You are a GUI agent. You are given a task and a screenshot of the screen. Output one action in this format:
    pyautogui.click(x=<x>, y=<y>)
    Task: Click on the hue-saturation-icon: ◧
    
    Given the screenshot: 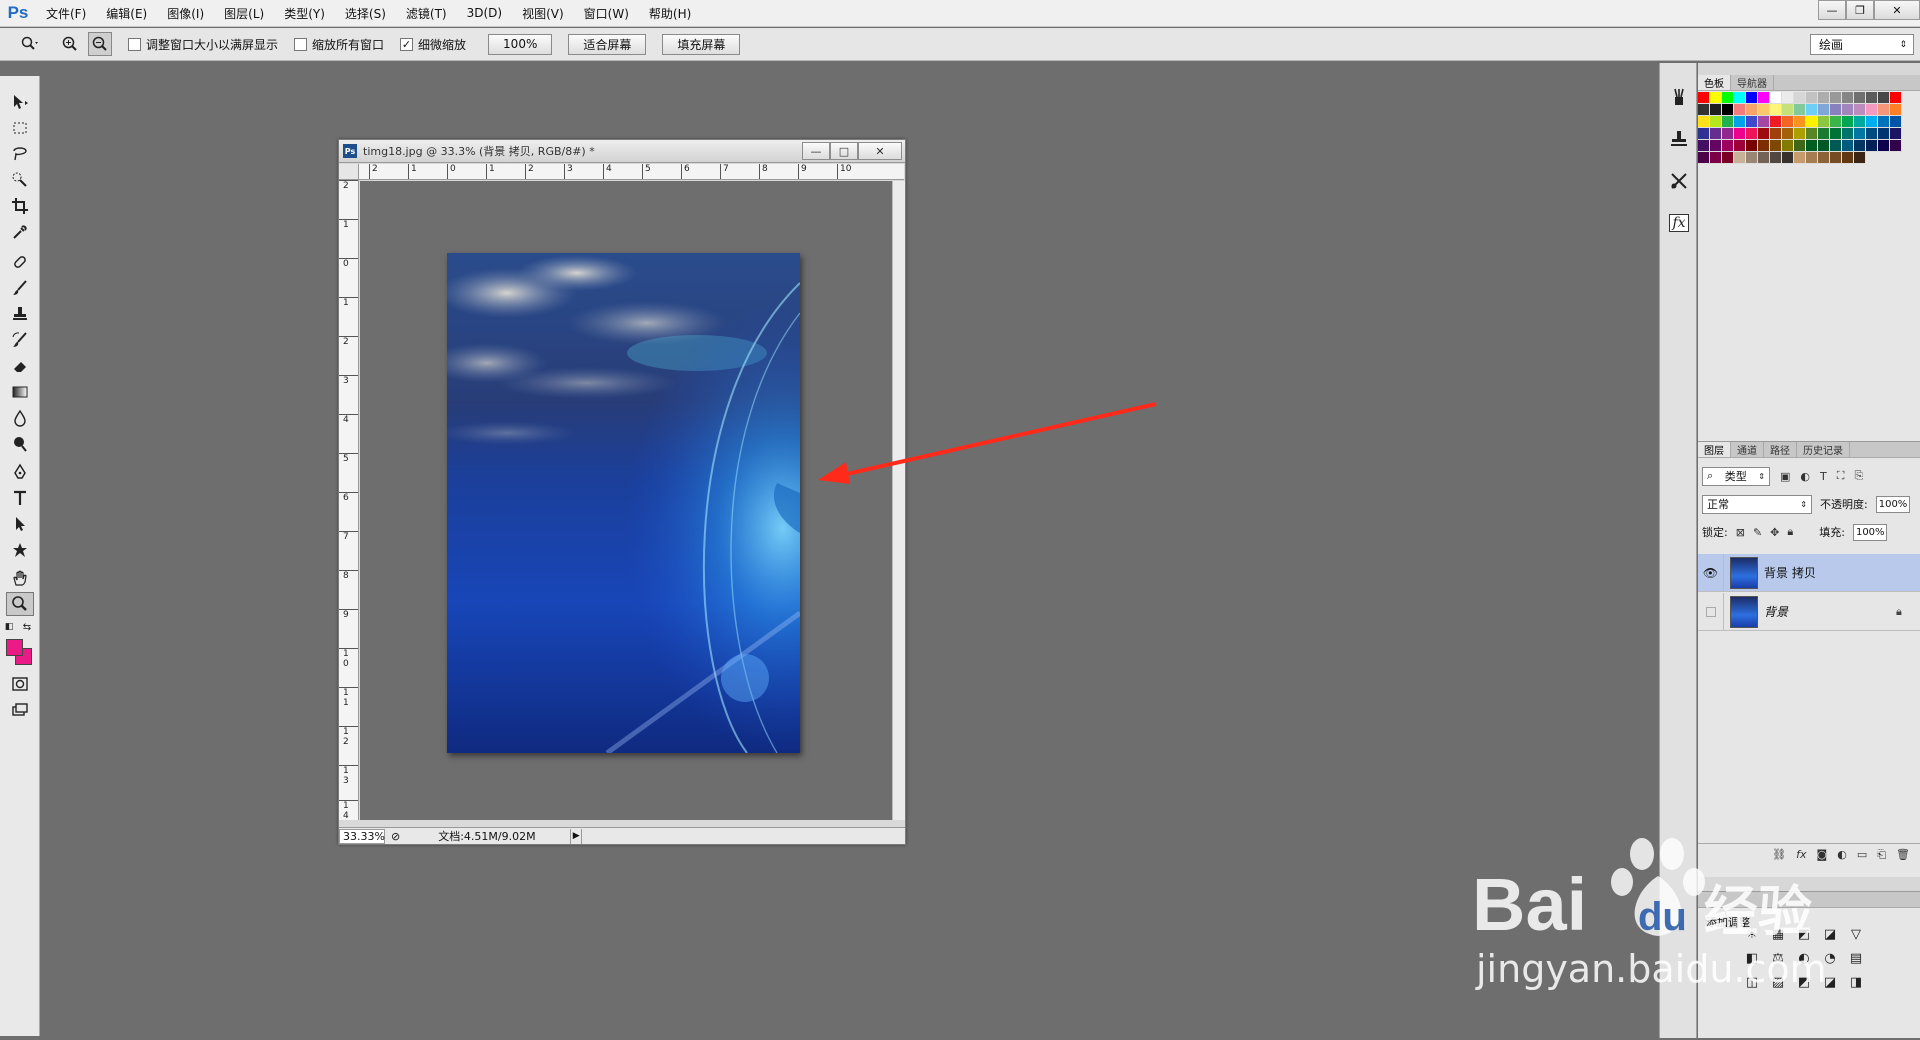 What is the action you would take?
    pyautogui.click(x=1752, y=958)
    